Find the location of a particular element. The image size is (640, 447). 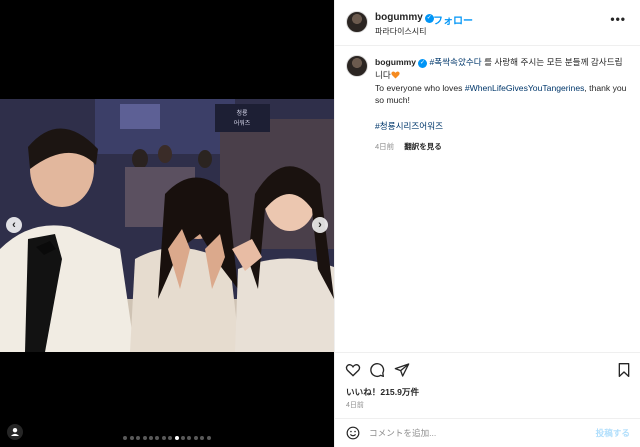

caption-line-2: To everyone who loves is located at coordinates (419, 87).